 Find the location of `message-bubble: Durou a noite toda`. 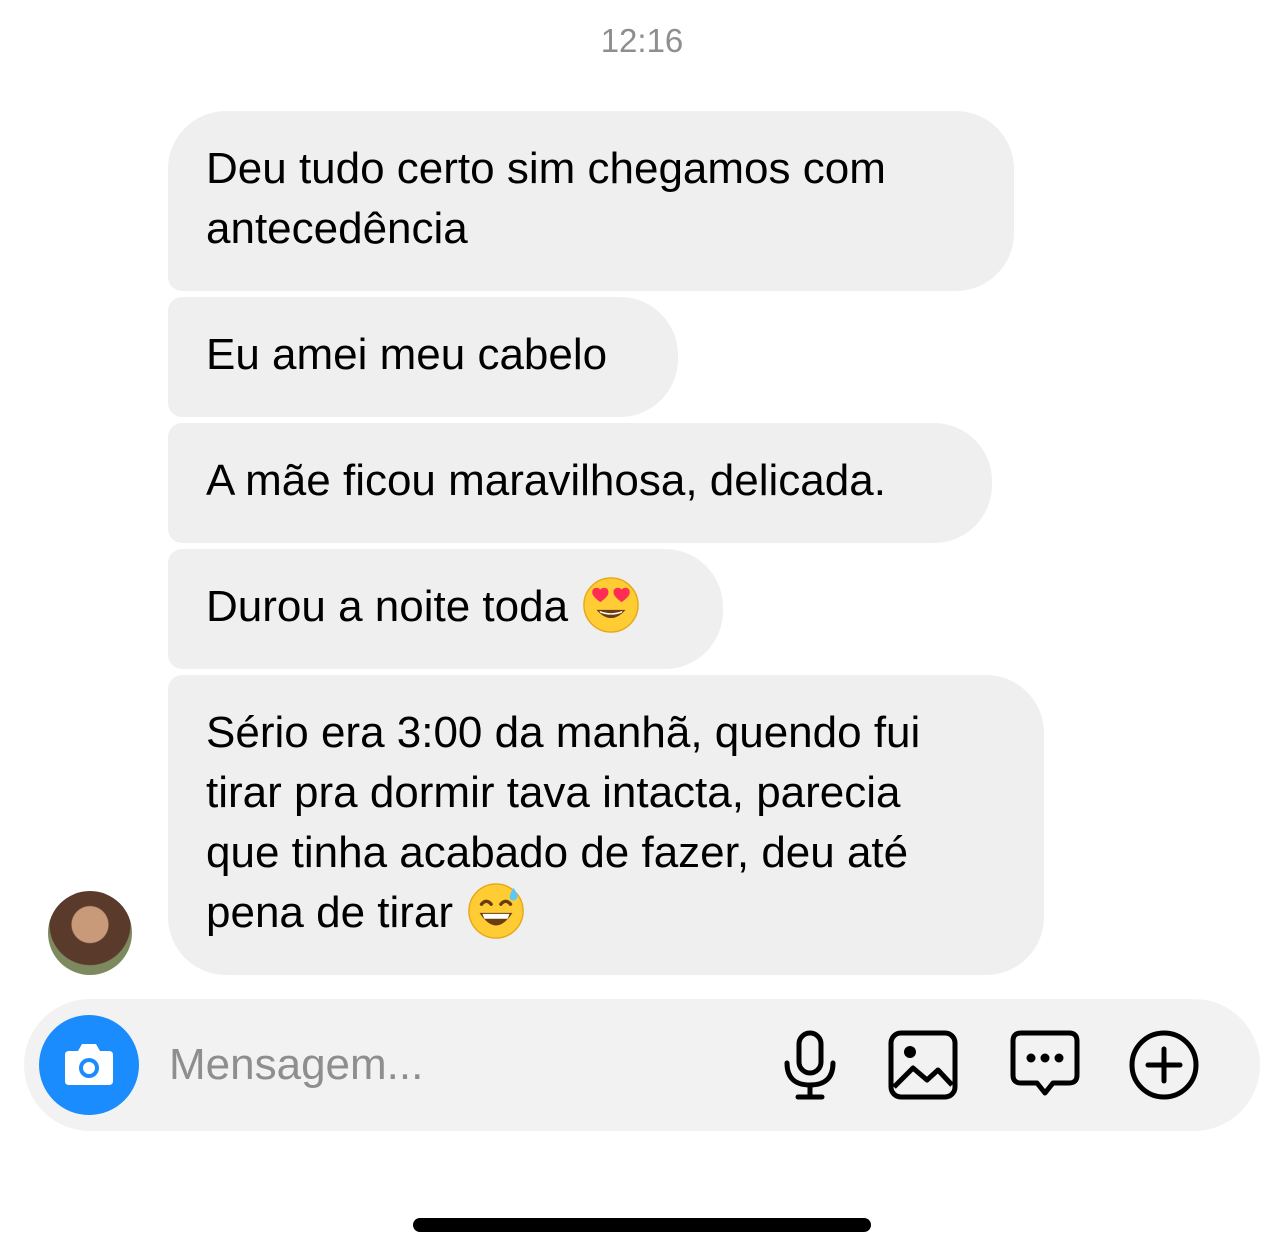

message-bubble: Durou a noite toda is located at coordinates (445, 609).